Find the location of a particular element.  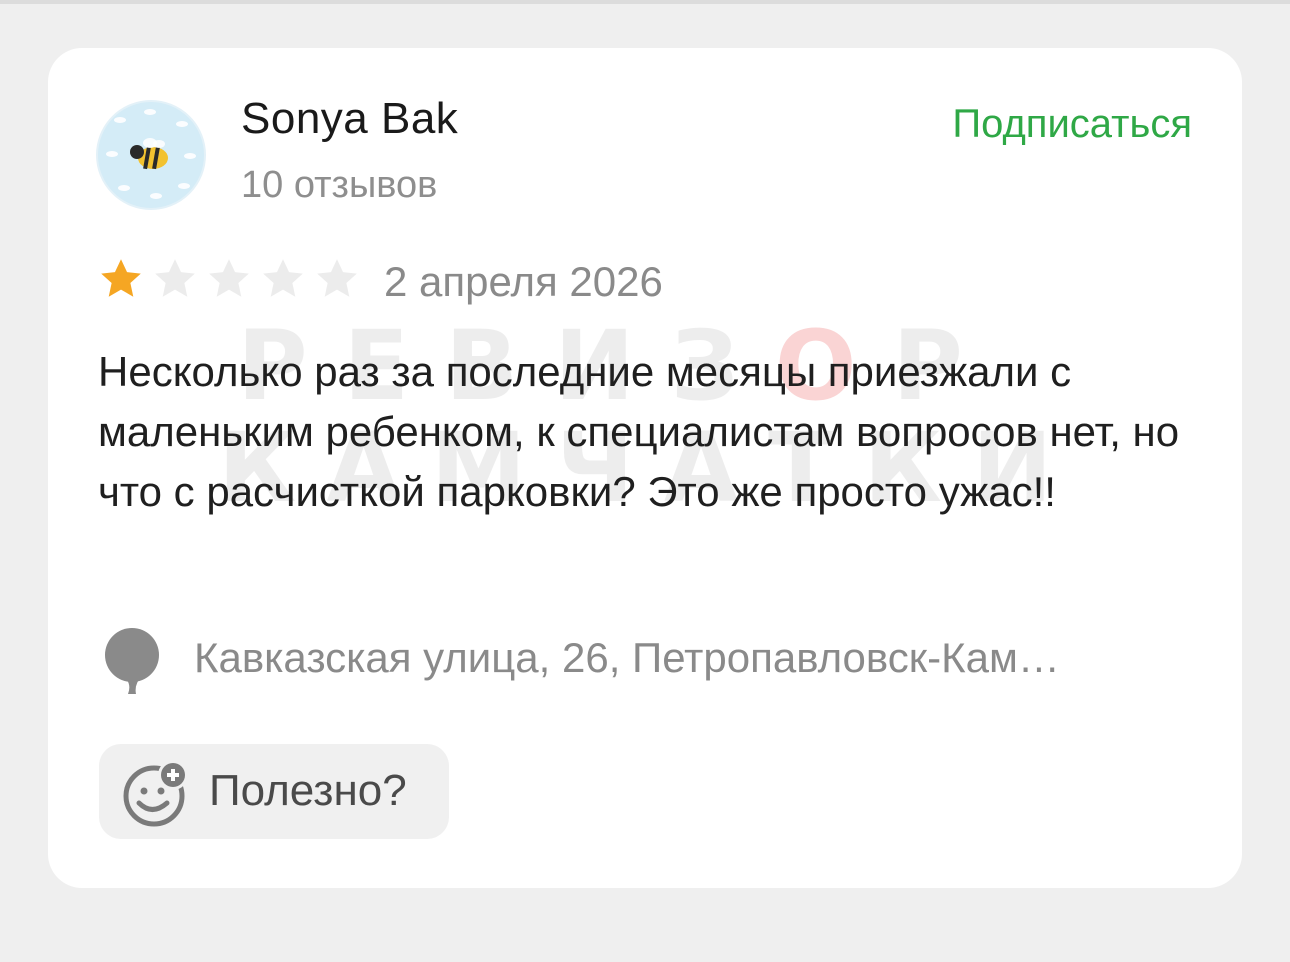

useful-button: Полезно? is located at coordinates (274, 791).